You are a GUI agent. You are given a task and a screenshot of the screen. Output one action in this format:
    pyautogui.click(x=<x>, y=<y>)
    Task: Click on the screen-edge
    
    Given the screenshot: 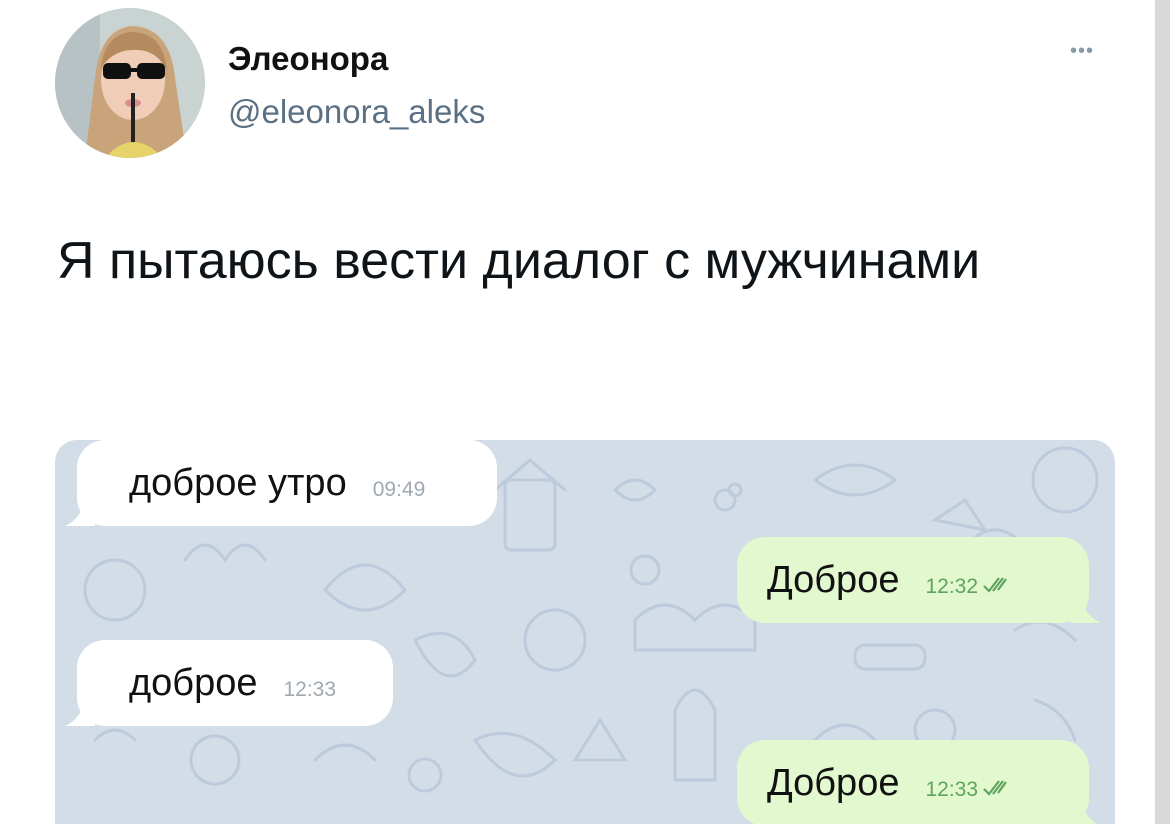 What is the action you would take?
    pyautogui.click(x=1162, y=412)
    